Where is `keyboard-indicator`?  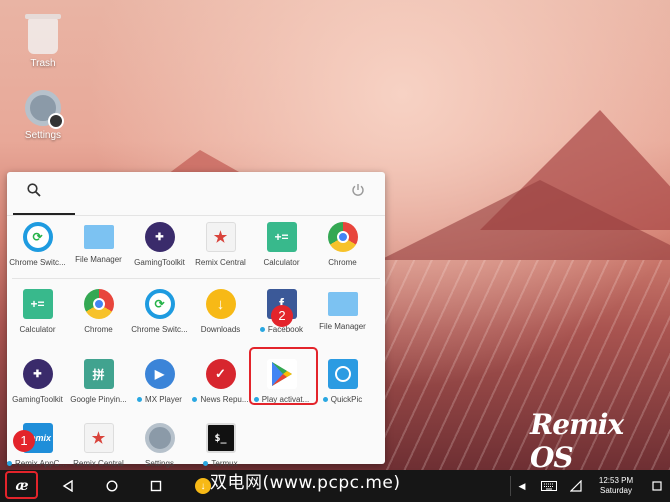
keyboard-indicator is located at coordinates (549, 486).